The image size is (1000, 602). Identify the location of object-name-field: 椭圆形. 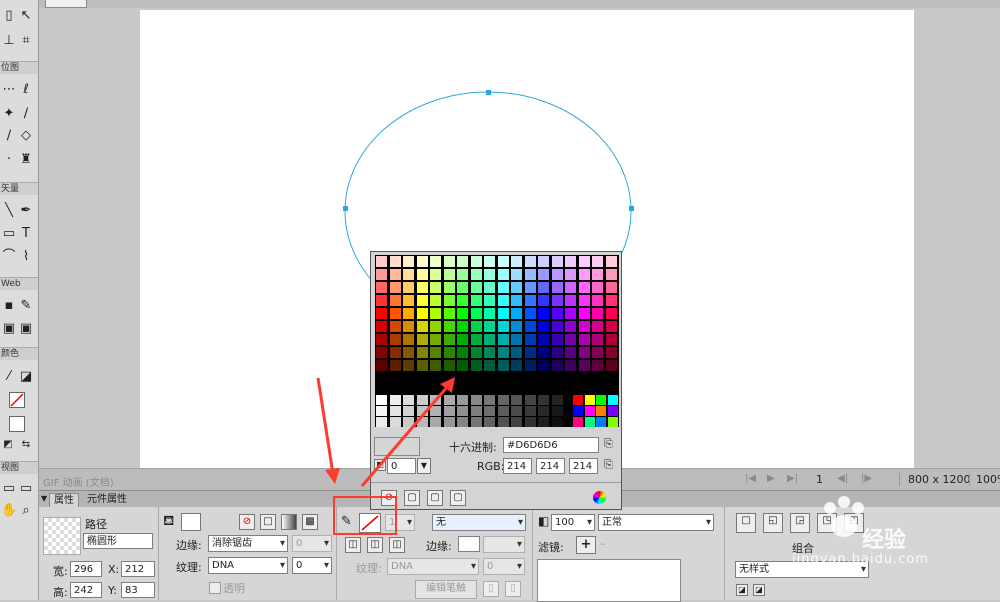
(118, 541).